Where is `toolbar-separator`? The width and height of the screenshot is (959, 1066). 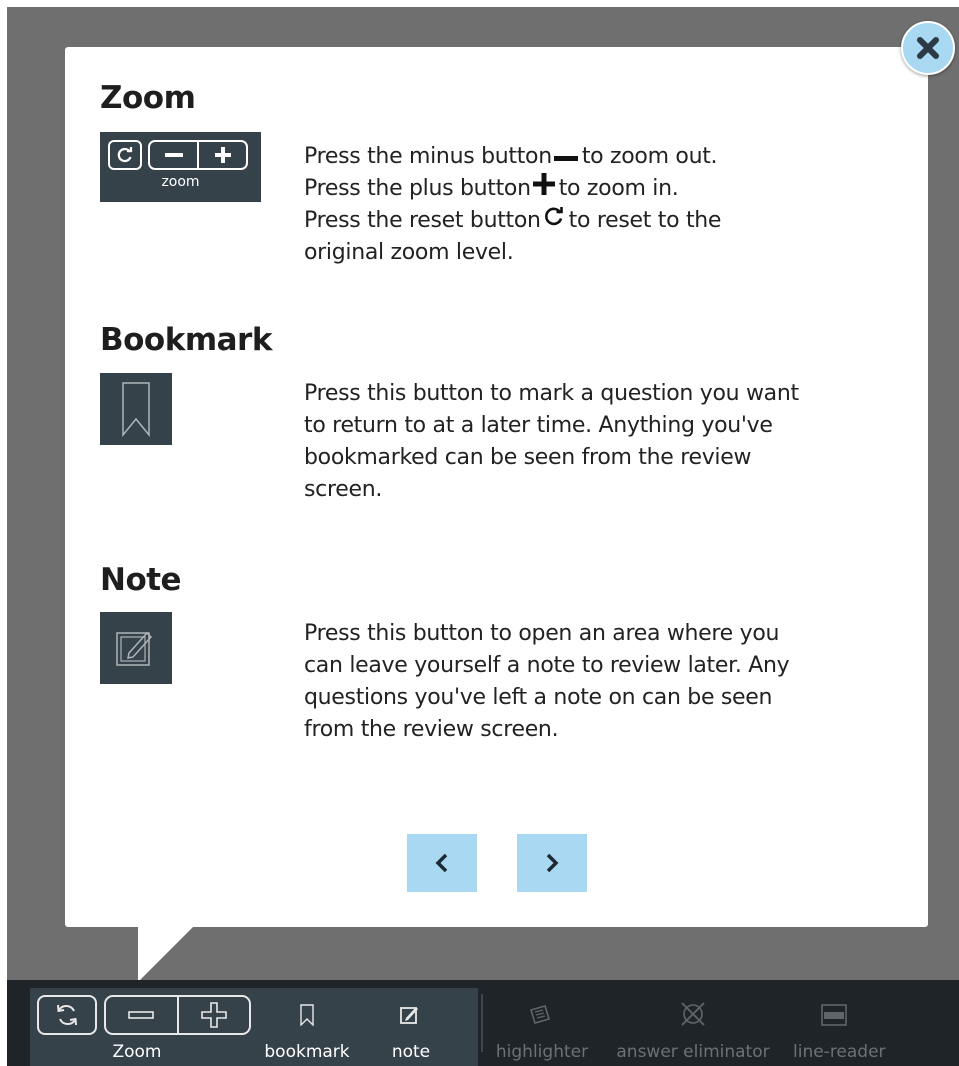 toolbar-separator is located at coordinates (482, 1023).